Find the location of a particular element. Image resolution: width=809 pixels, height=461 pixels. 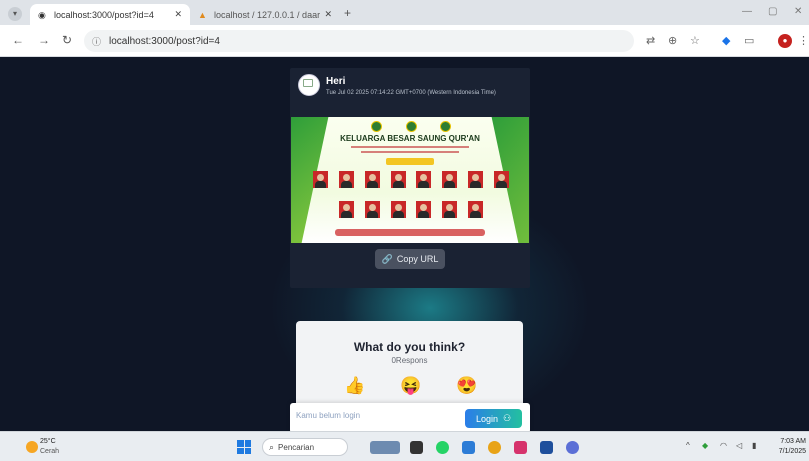

poster-title: KELUARGA BESAR SAUNG QUR'AN is located at coordinates (410, 138).